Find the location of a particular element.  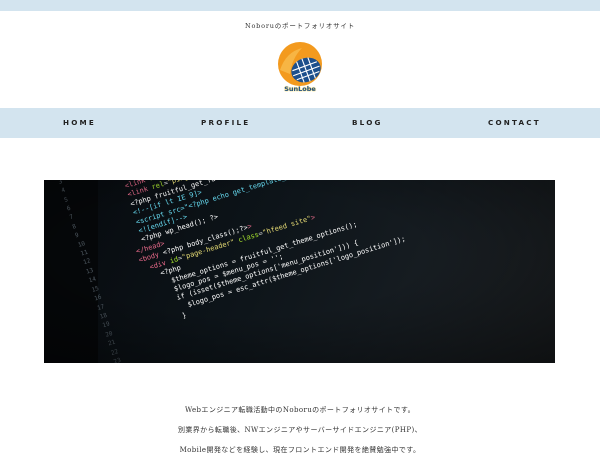

main-navigation: HOME PROFILE BLOG CONTACT is located at coordinates (300, 123).